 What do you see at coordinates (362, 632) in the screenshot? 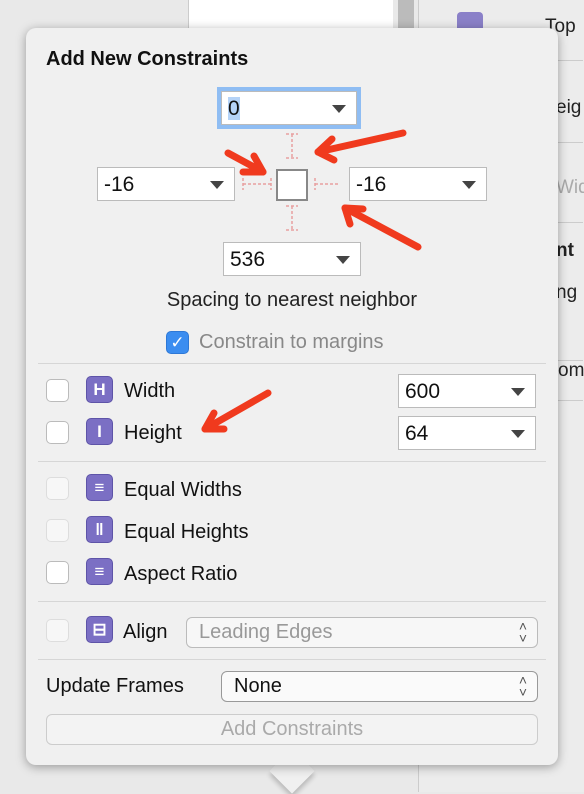
I see `align-popup: Leading Edges ˄ ˅` at bounding box center [362, 632].